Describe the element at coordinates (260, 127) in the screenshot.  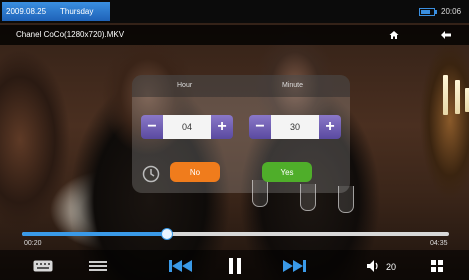
I see `minute-decrement-button: −` at that location.